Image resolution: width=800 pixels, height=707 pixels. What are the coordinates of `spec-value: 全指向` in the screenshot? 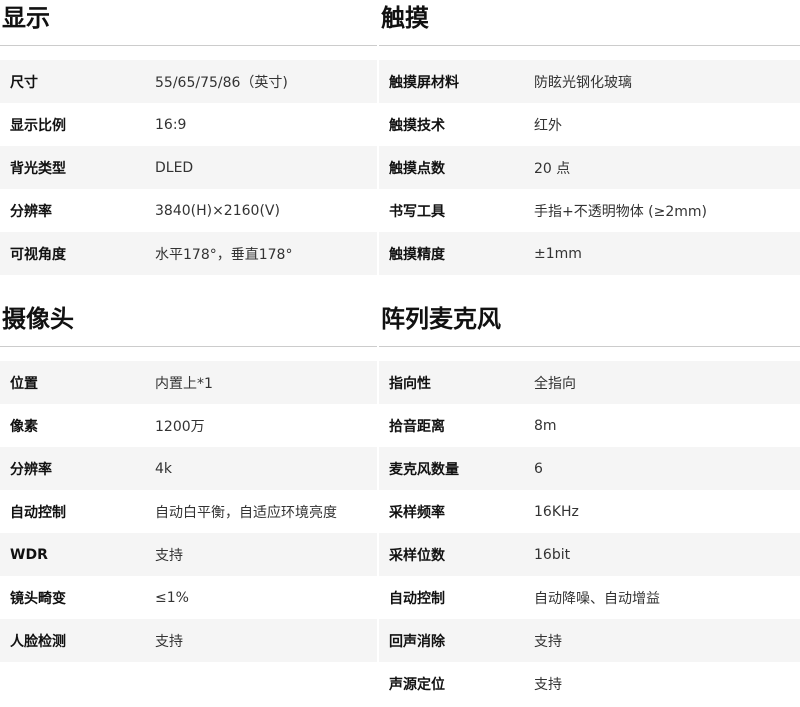 It's located at (555, 383).